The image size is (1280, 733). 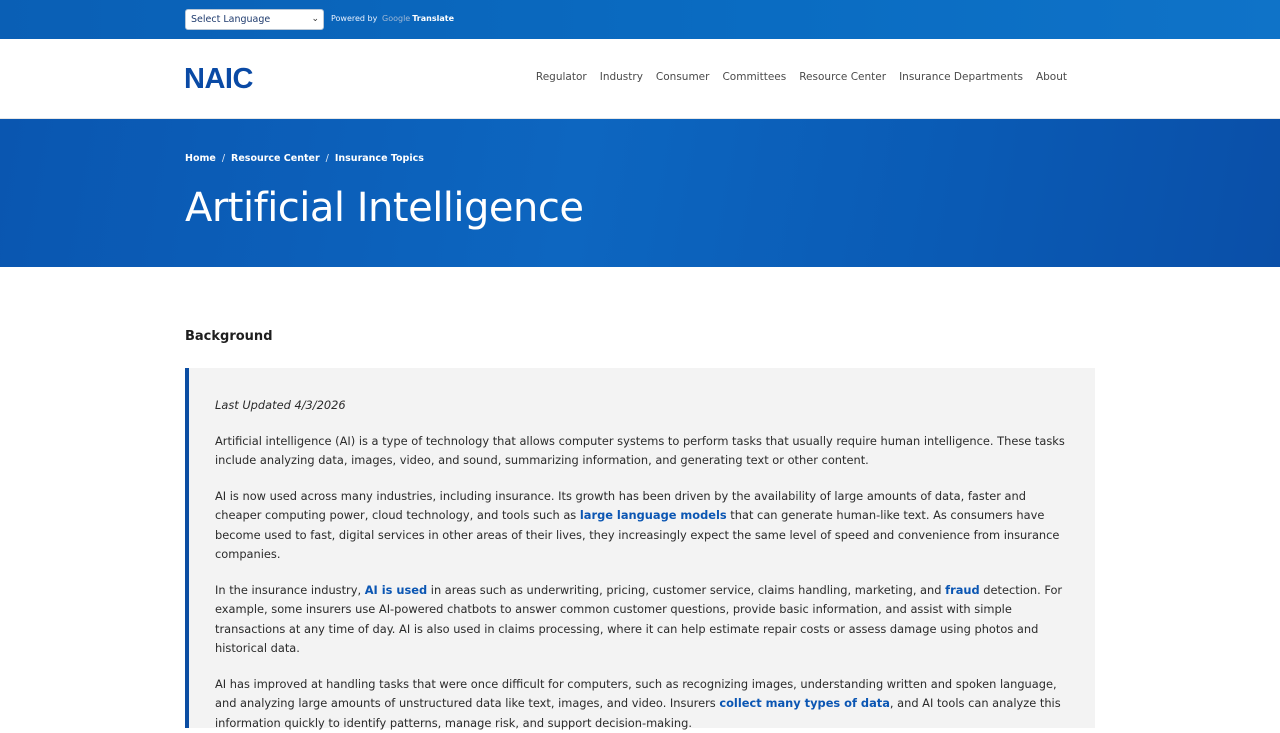 What do you see at coordinates (315, 19) in the screenshot?
I see `chevron-down-icon: ⌄` at bounding box center [315, 19].